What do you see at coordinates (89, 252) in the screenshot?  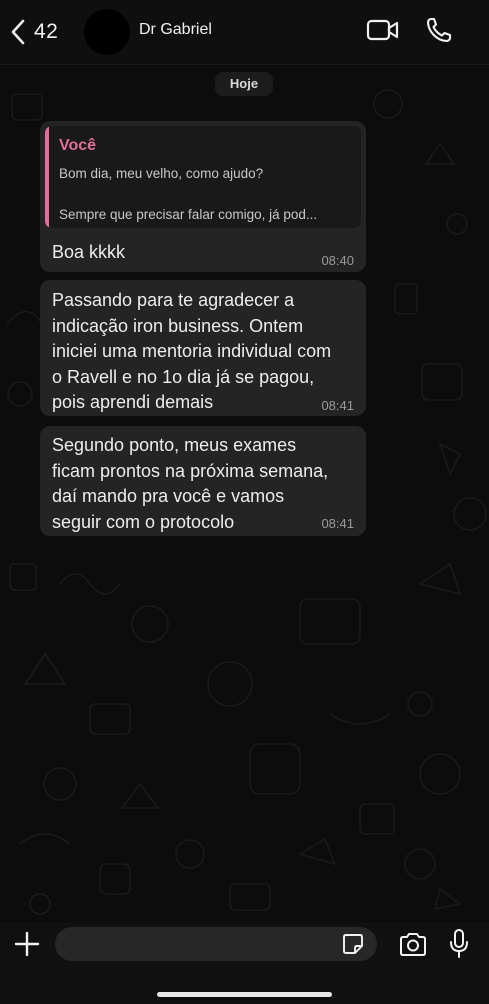 I see `message-text: Boa kkkk` at bounding box center [89, 252].